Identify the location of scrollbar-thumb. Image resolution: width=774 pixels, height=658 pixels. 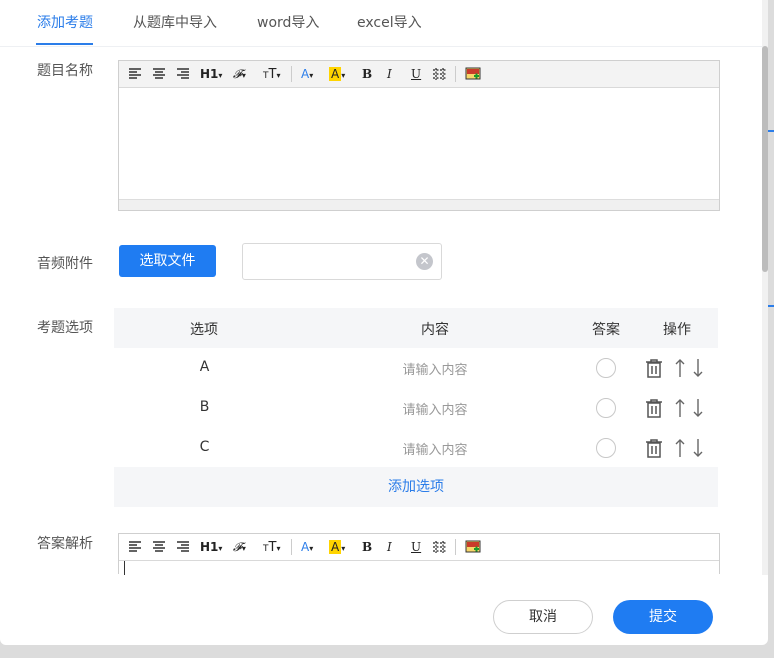
(765, 159).